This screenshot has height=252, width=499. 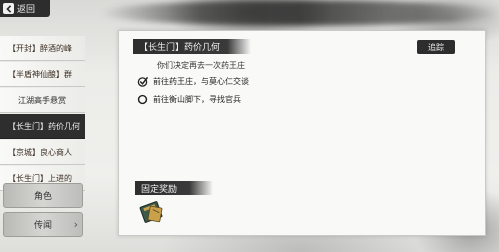 I want to click on task-text: 前往药王庄，与莫心仁交谈, so click(x=201, y=81).